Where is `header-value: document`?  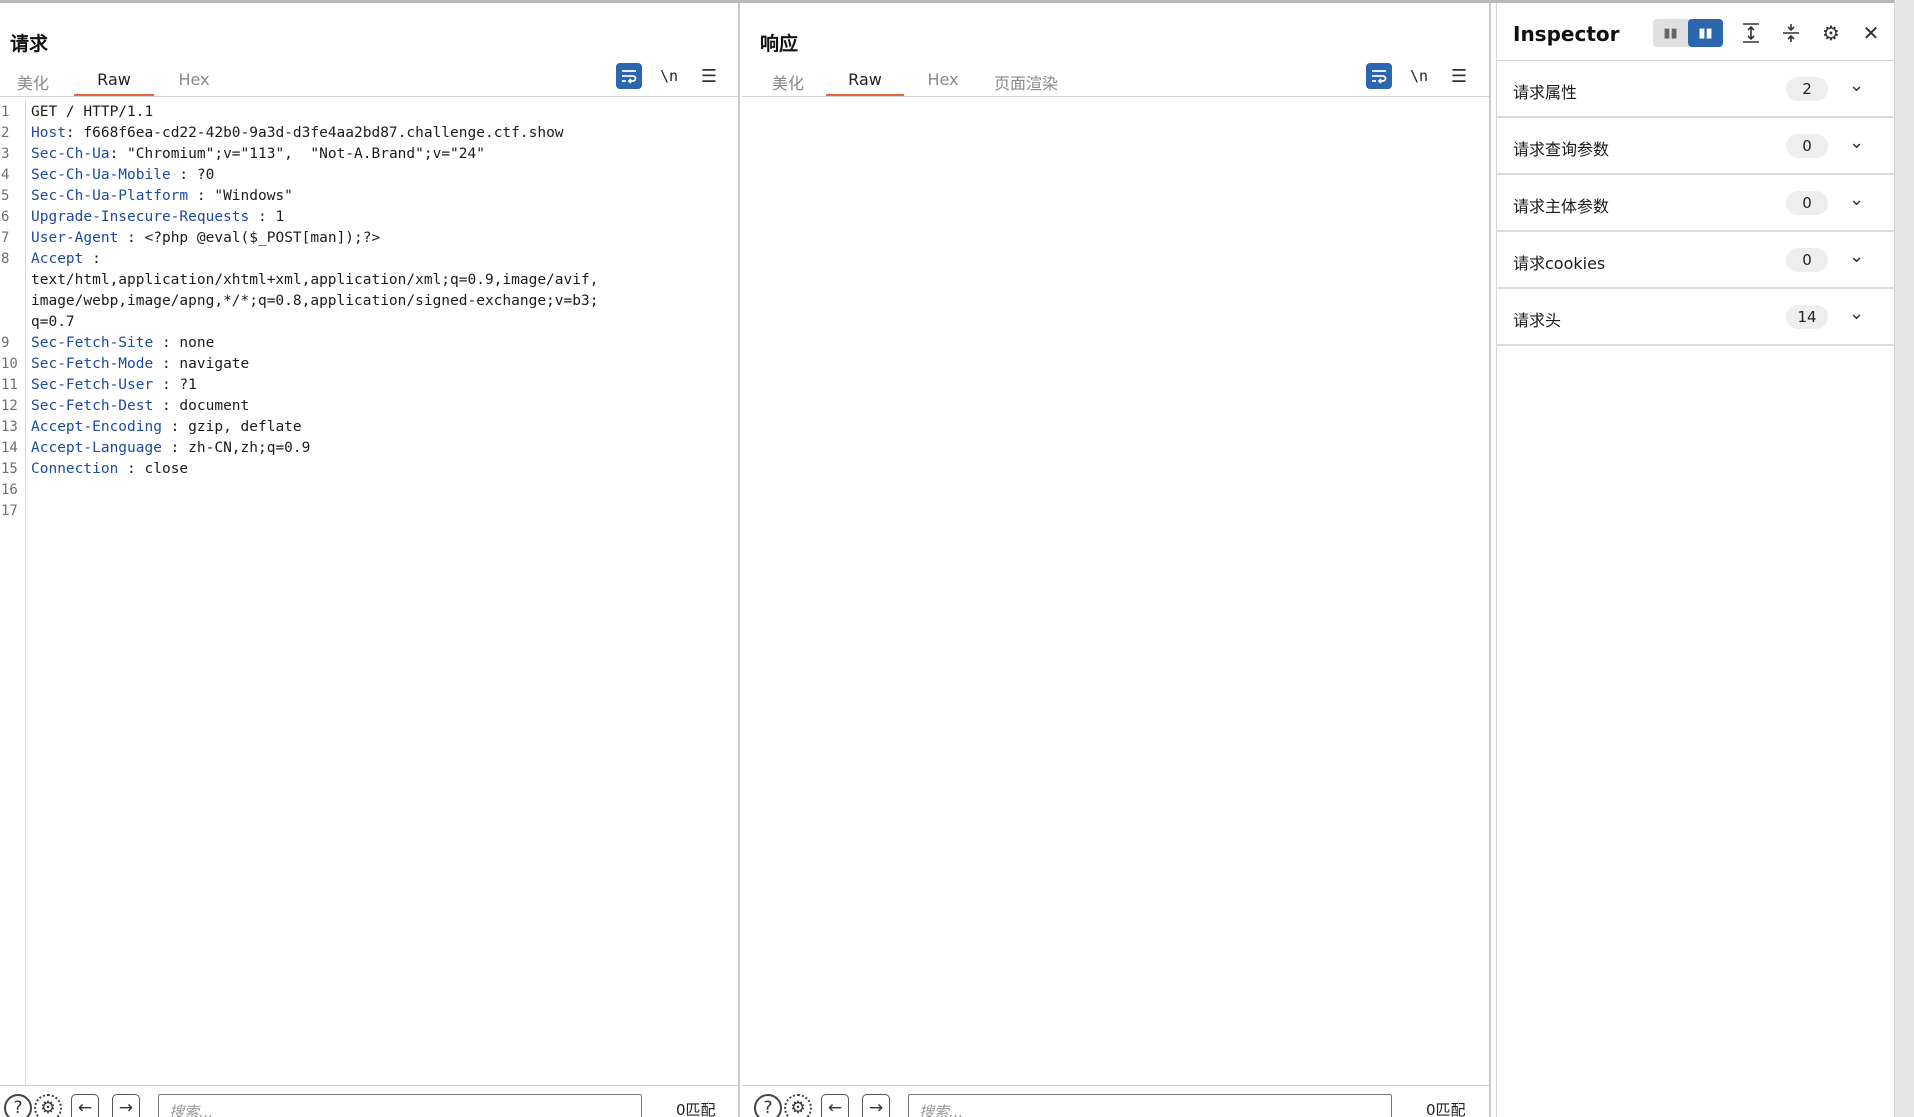
header-value: document is located at coordinates (214, 406).